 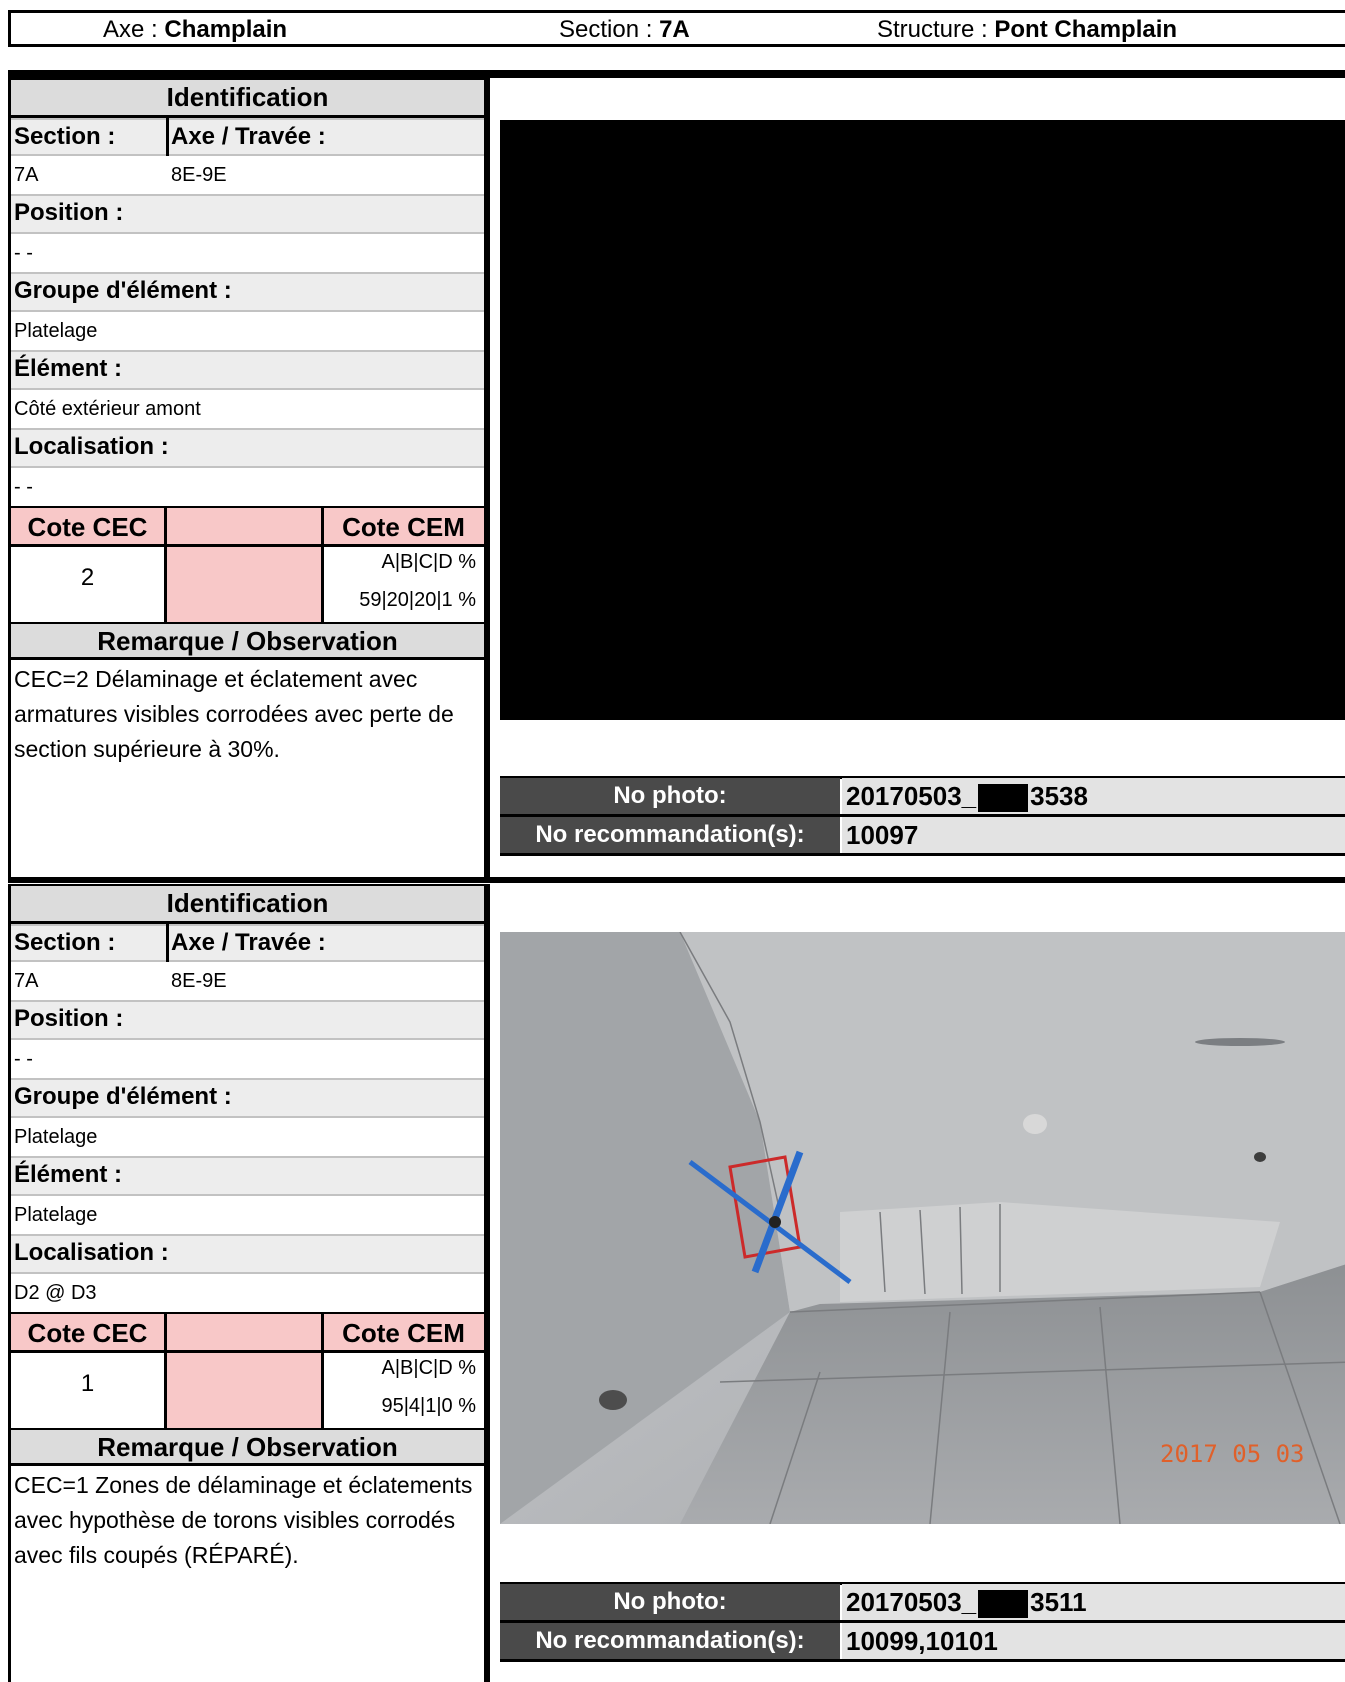 I want to click on cote-cem-values: 95|4|1|0 %, so click(x=428, y=1406).